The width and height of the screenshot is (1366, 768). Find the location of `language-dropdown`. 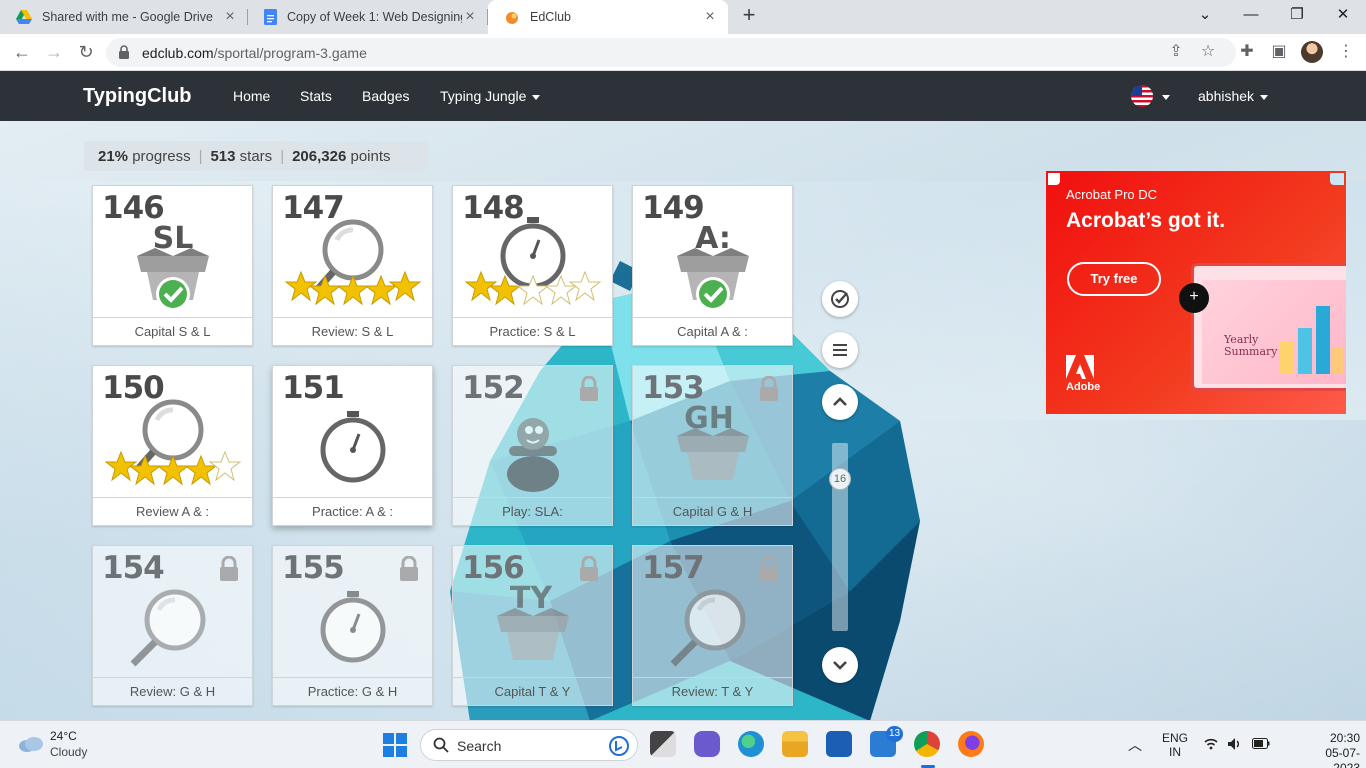

language-dropdown is located at coordinates (1163, 96).